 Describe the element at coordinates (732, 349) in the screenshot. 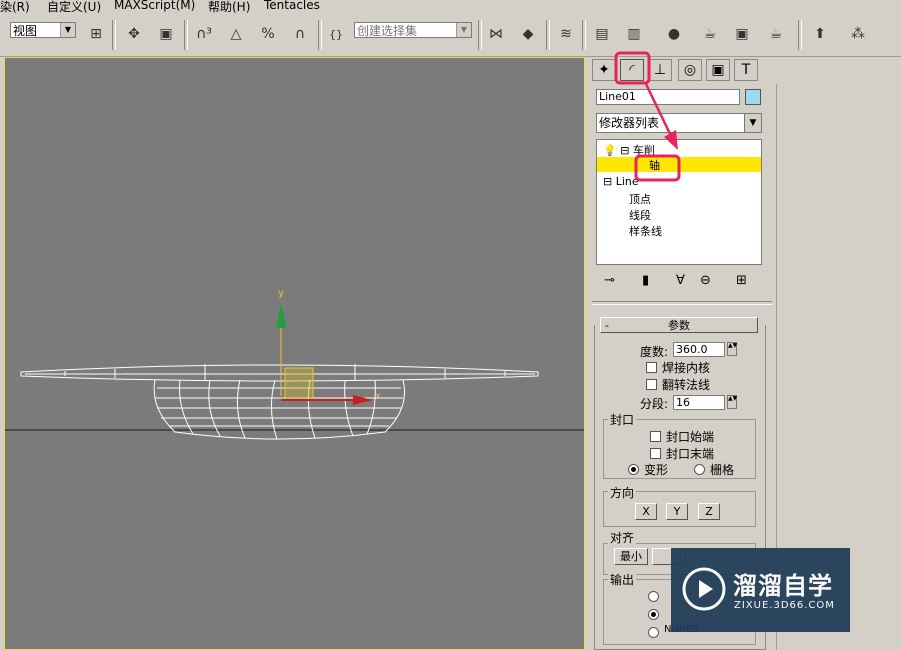

I see `degrees-spinner: ▲▼` at that location.